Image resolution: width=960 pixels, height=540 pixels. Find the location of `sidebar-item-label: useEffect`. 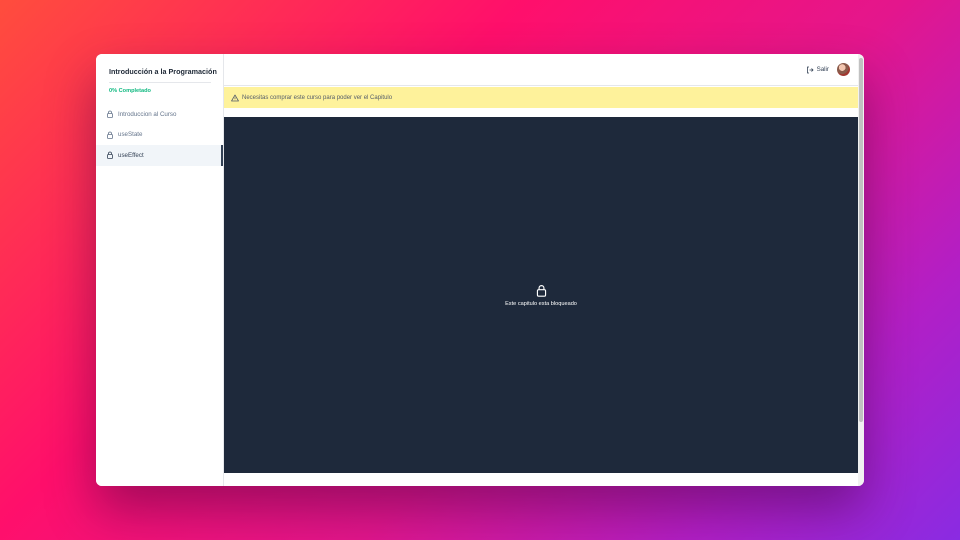

sidebar-item-label: useEffect is located at coordinates (131, 155).